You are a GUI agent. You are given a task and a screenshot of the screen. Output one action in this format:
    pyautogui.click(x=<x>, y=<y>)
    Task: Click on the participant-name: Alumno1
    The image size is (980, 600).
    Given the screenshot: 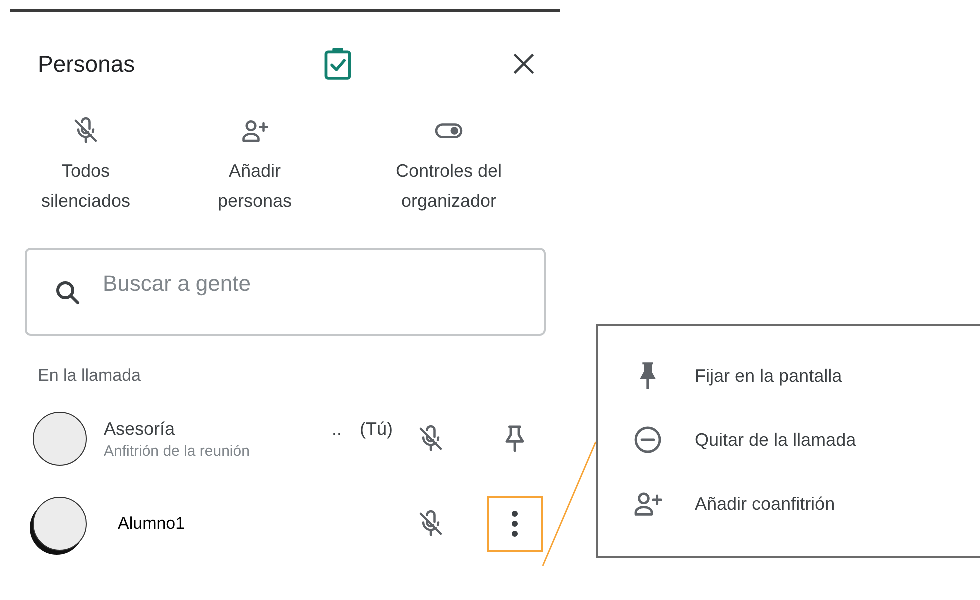 What is the action you would take?
    pyautogui.click(x=152, y=524)
    